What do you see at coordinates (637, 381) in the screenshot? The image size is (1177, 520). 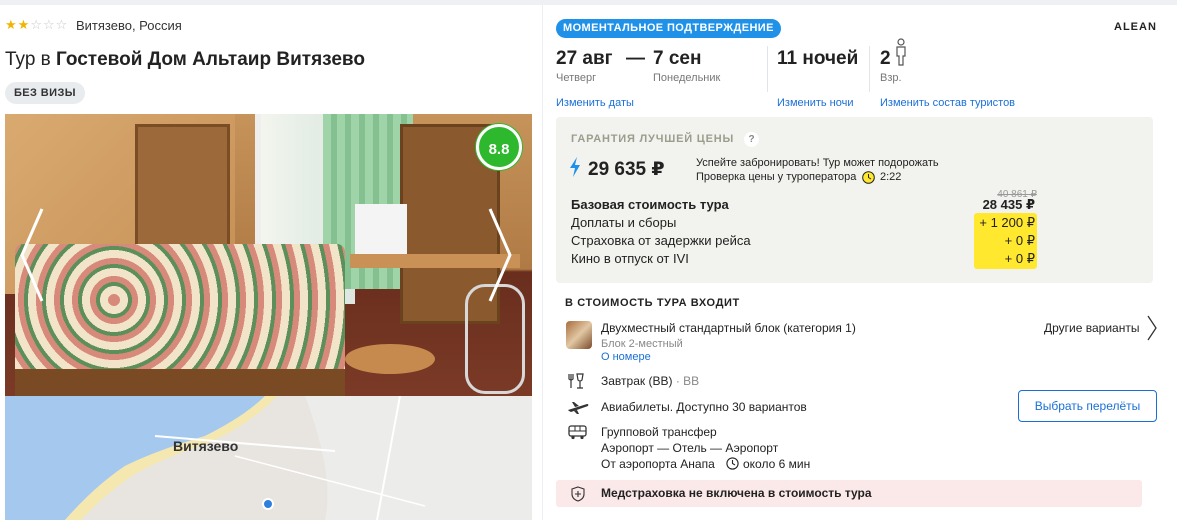 I see `meal-name: Завтрак (BB)` at bounding box center [637, 381].